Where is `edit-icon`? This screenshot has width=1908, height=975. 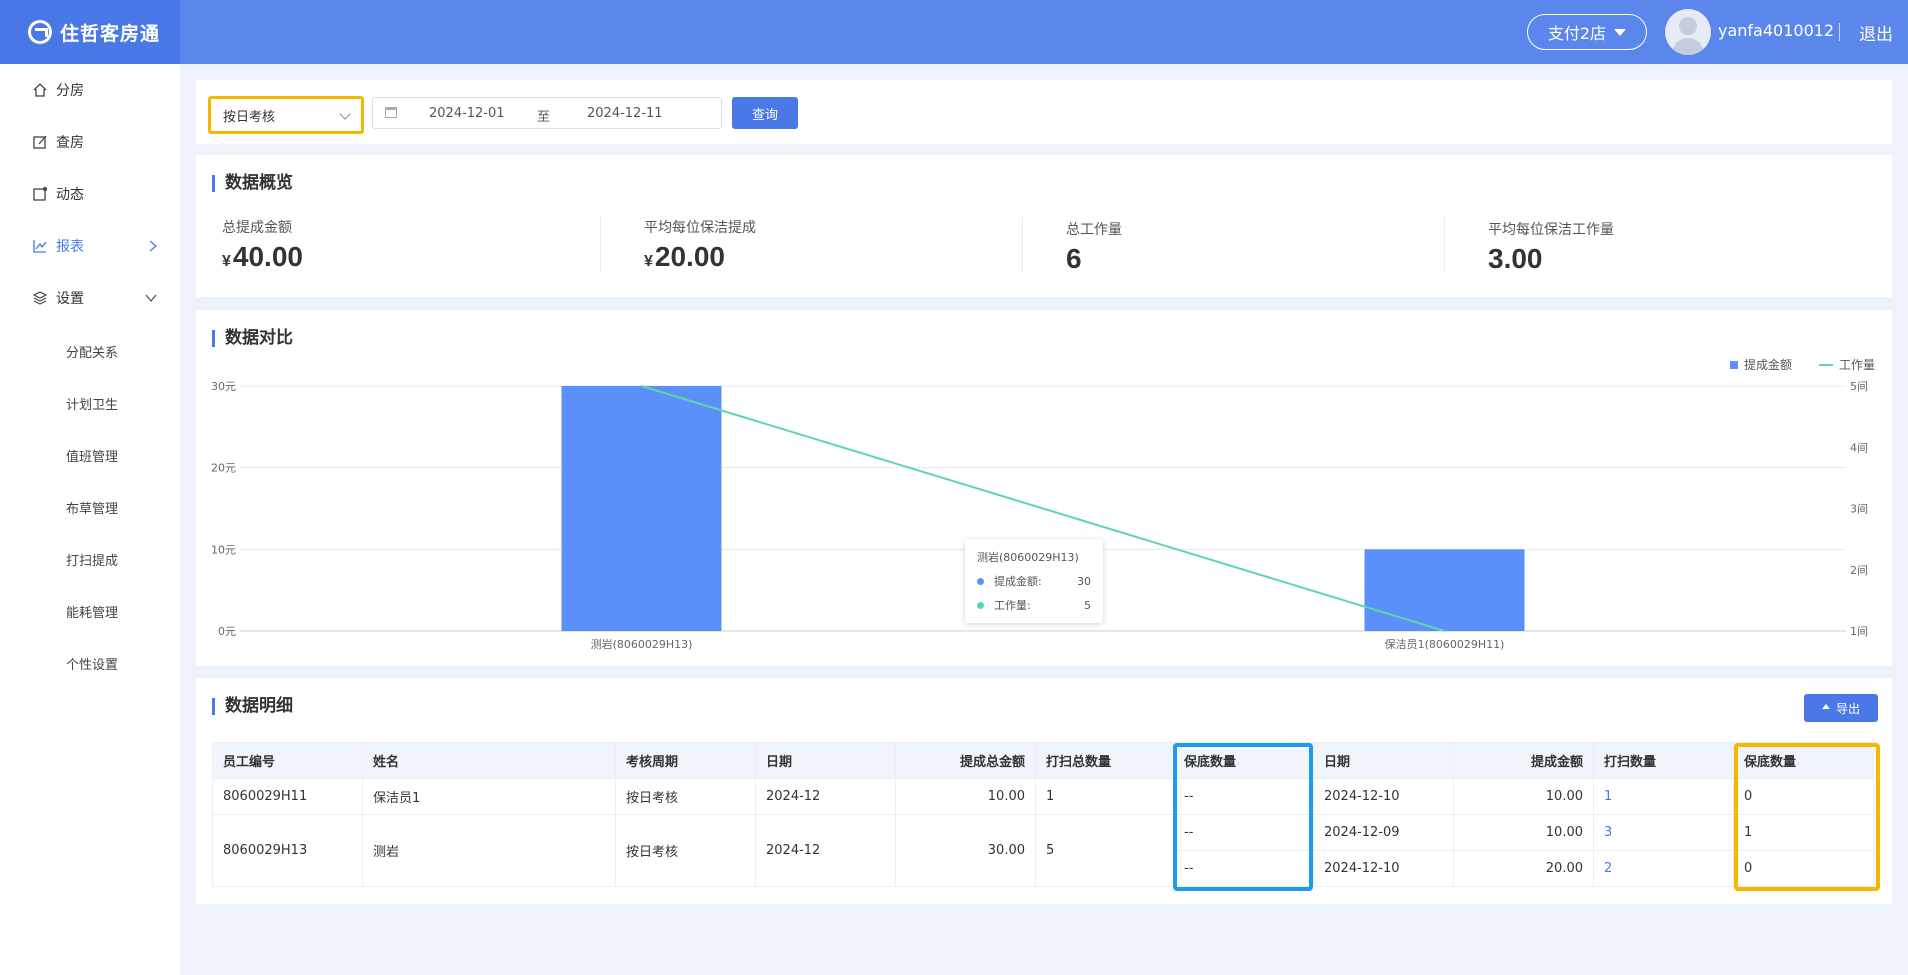
edit-icon is located at coordinates (40, 142).